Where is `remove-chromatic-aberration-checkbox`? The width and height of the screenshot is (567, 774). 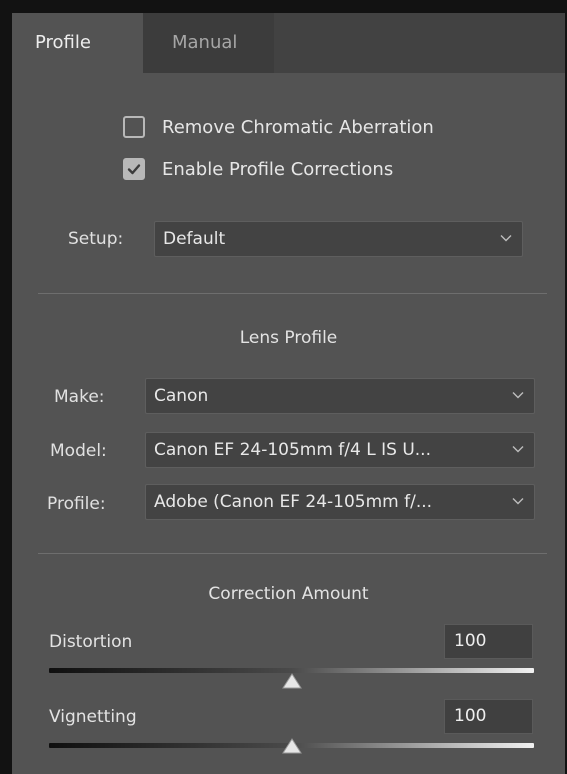
remove-chromatic-aberration-checkbox is located at coordinates (134, 127).